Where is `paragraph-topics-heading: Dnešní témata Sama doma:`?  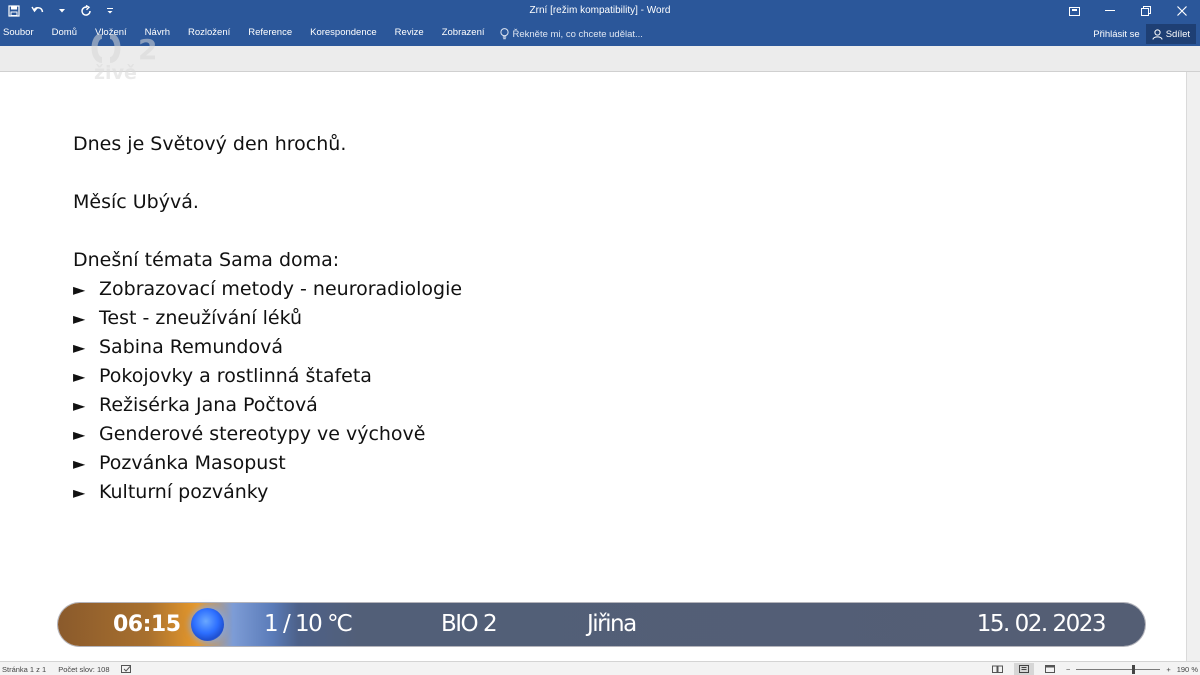
paragraph-topics-heading: Dnešní témata Sama doma: is located at coordinates (206, 260).